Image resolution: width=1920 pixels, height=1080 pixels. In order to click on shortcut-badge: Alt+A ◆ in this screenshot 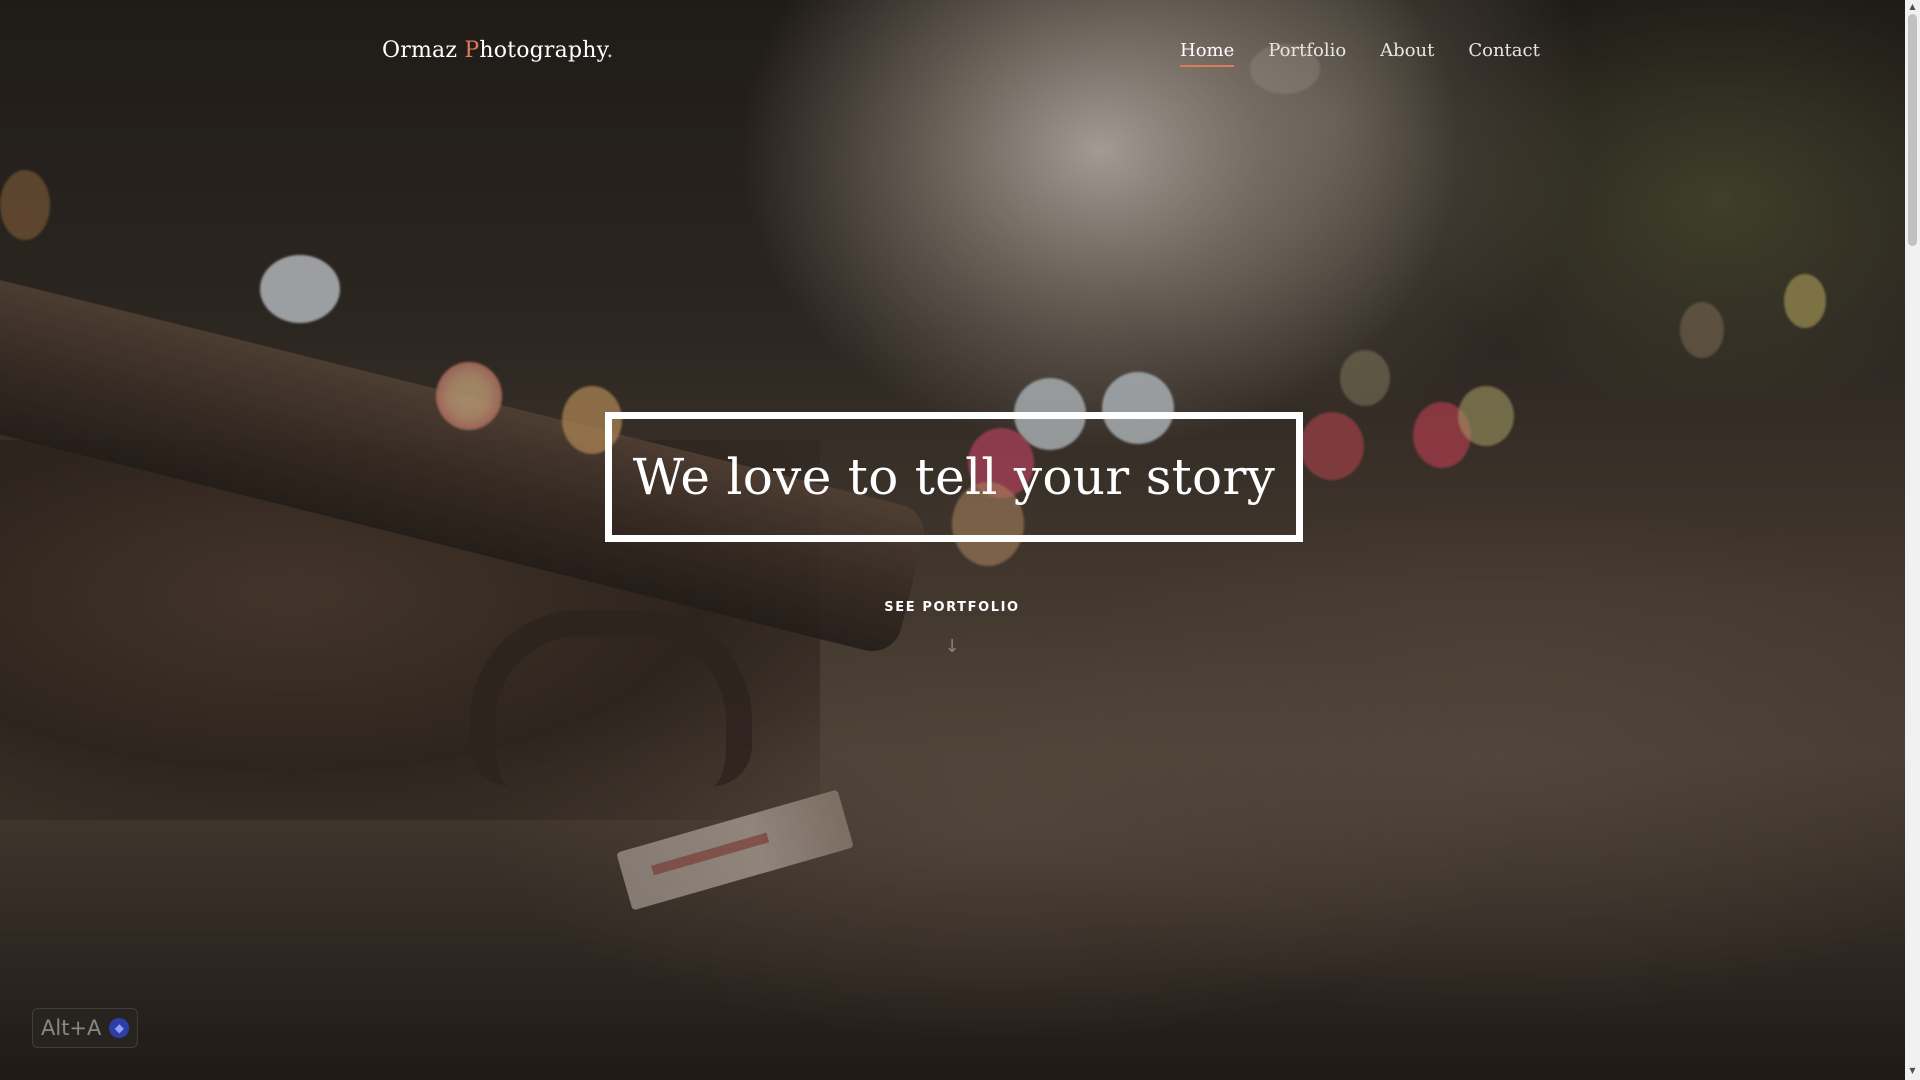, I will do `click(85, 1028)`.